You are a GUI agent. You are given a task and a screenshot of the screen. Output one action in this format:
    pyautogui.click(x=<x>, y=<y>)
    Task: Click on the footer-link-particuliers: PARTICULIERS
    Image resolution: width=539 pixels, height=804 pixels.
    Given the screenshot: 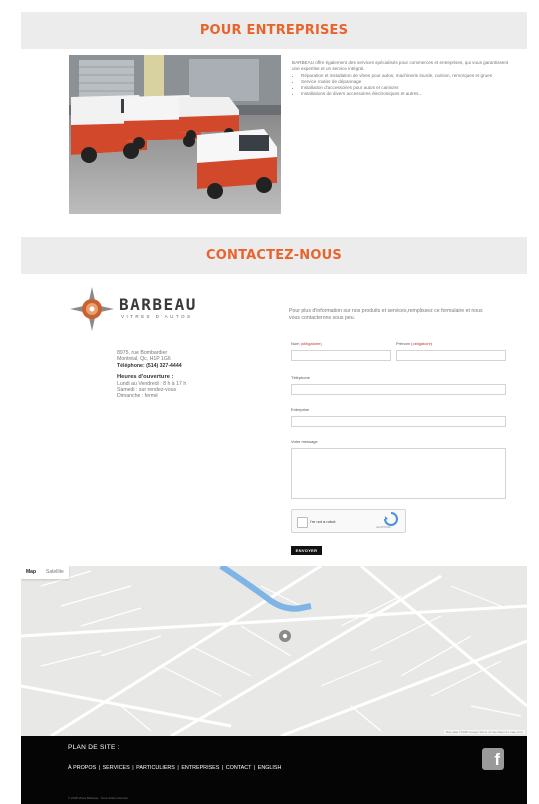 What is the action you would take?
    pyautogui.click(x=155, y=768)
    